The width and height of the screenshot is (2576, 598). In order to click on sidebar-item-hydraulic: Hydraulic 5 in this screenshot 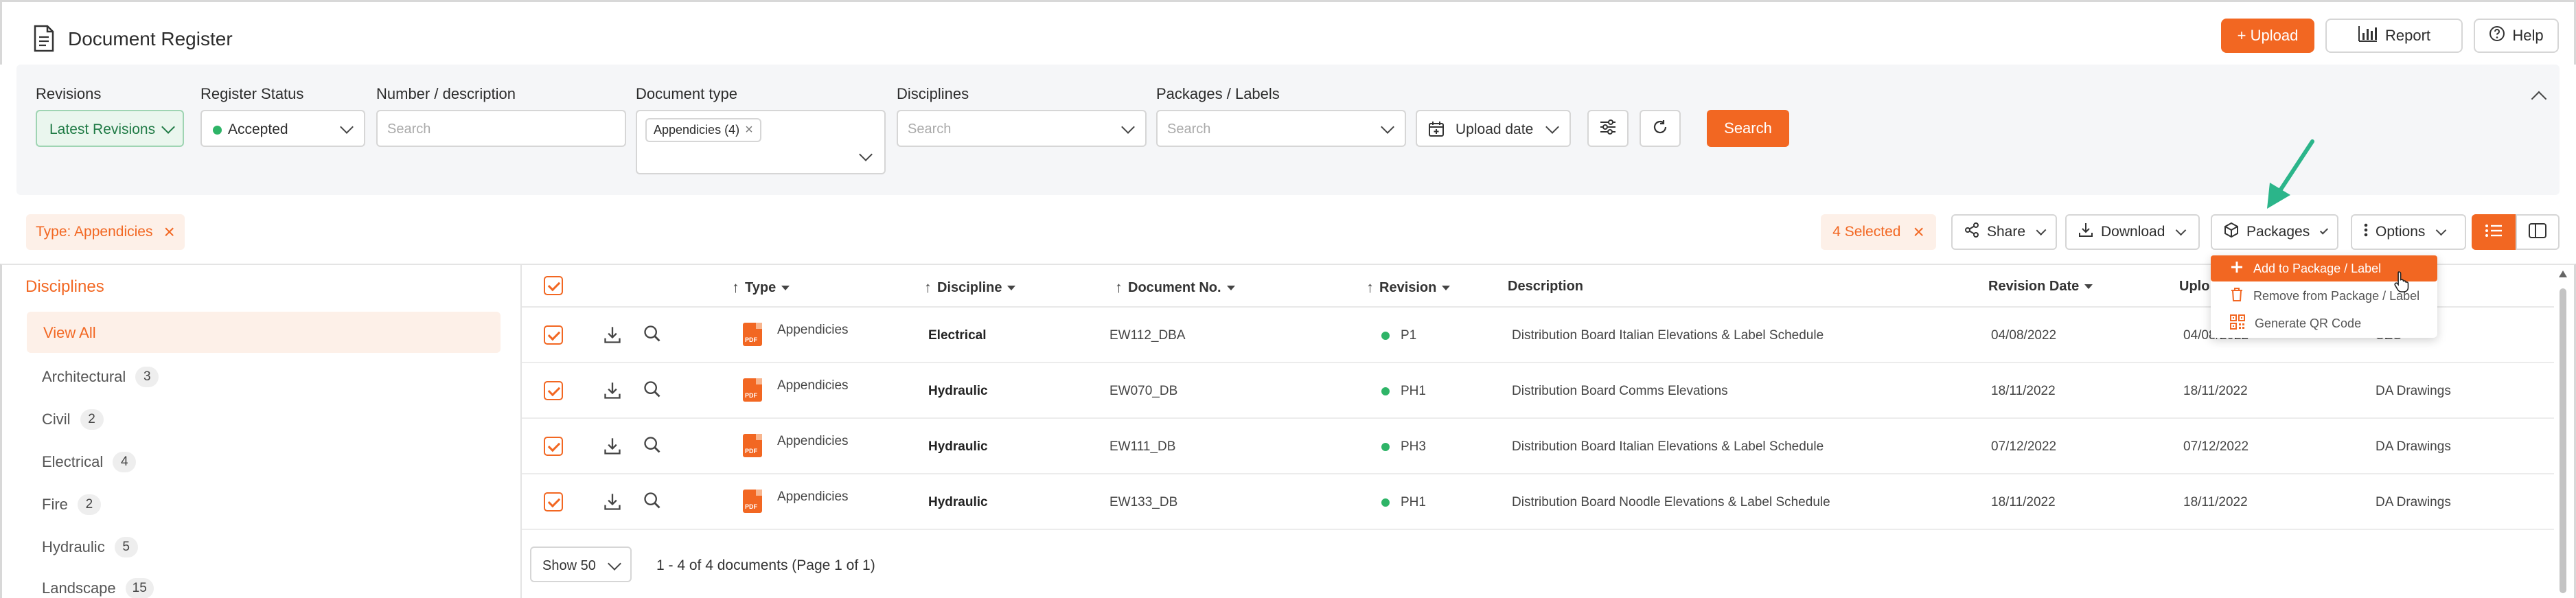, I will do `click(90, 547)`.